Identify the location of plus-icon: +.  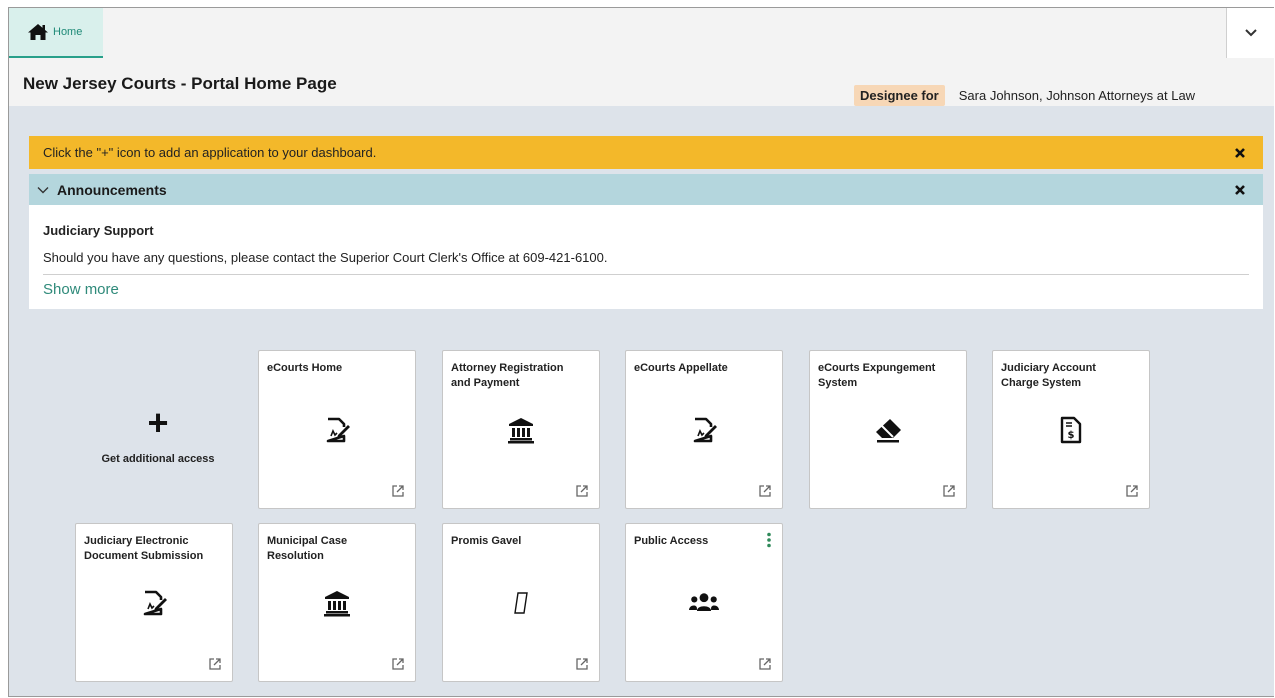
(158, 422).